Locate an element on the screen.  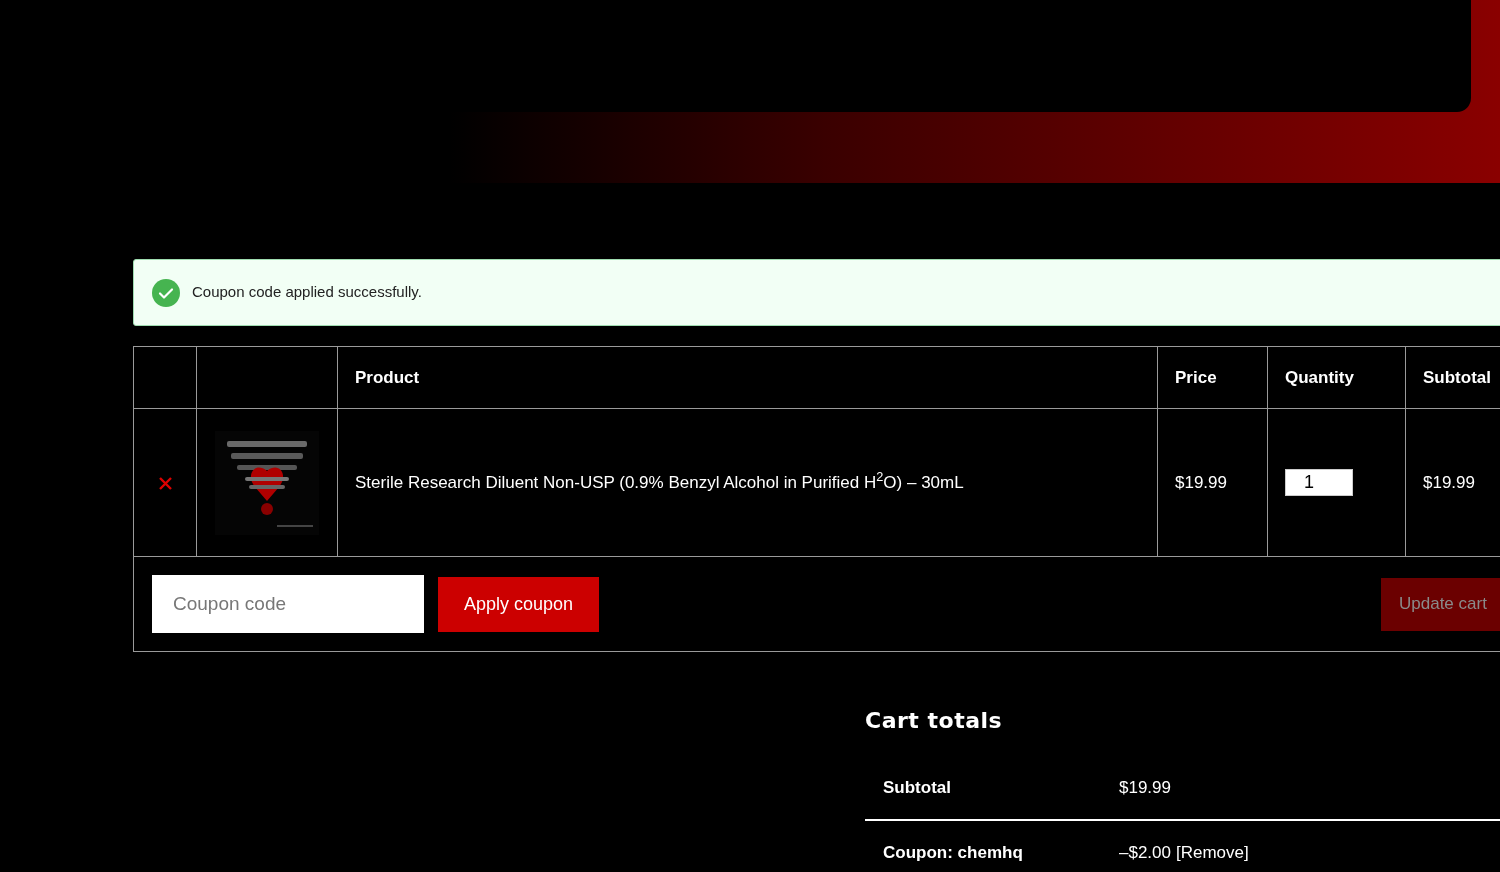
column-header: Price is located at coordinates (1196, 377).